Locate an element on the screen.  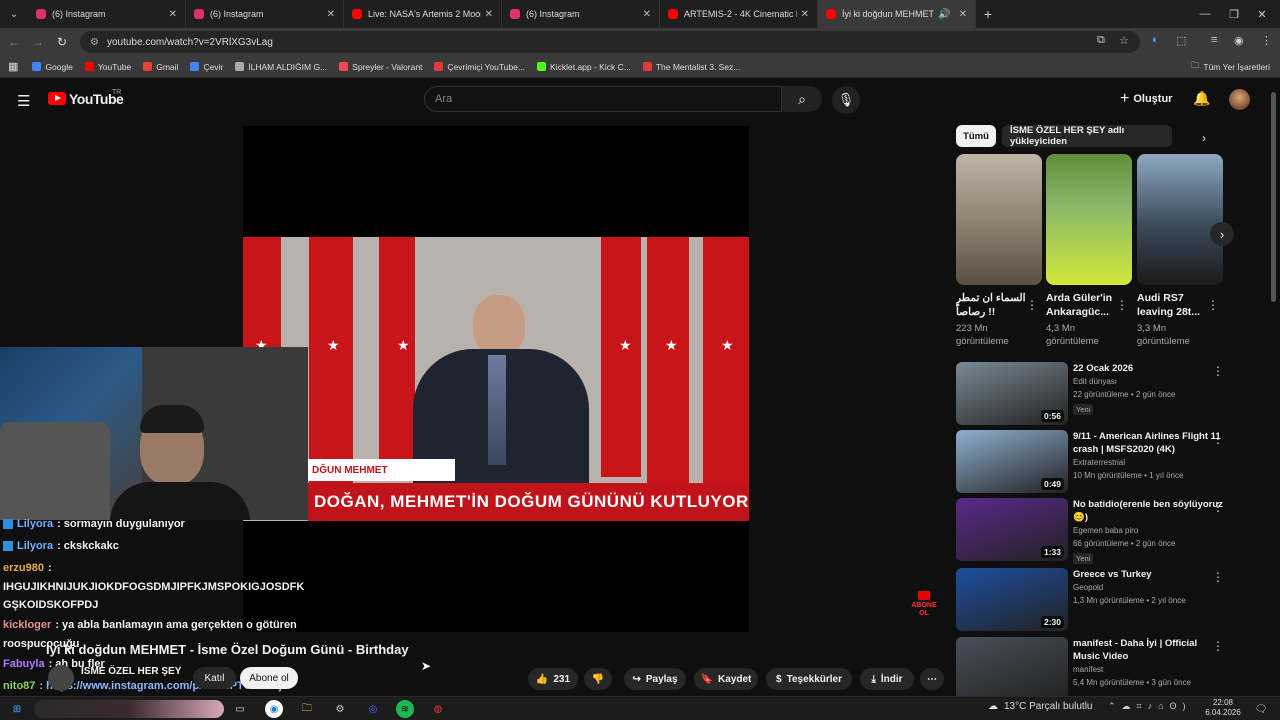
channel-name: Edit dünyası is located at coordinates (1095, 381).